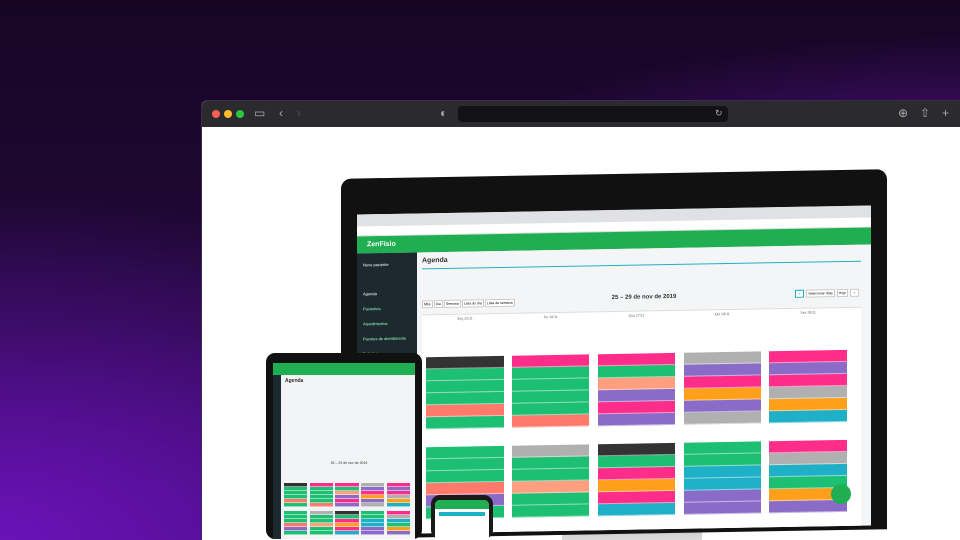 The image size is (960, 540). What do you see at coordinates (387, 264) in the screenshot?
I see `new-patient-button: Novo paciente` at bounding box center [387, 264].